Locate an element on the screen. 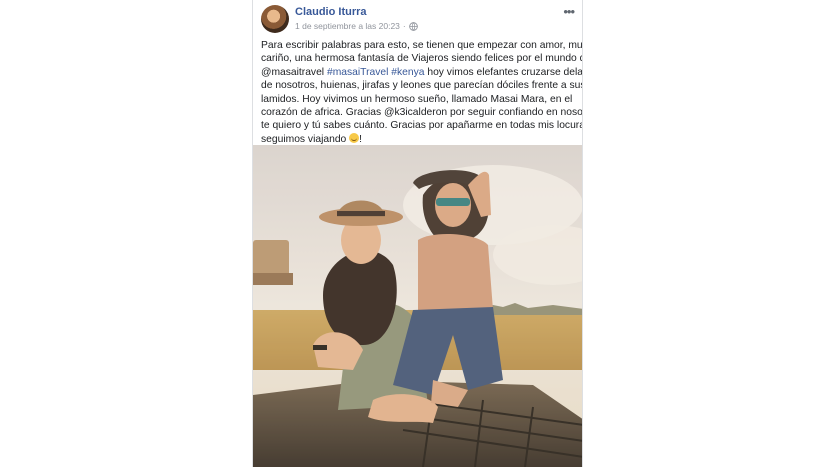  post-text-segment: seguimos viajando is located at coordinates (305, 139).